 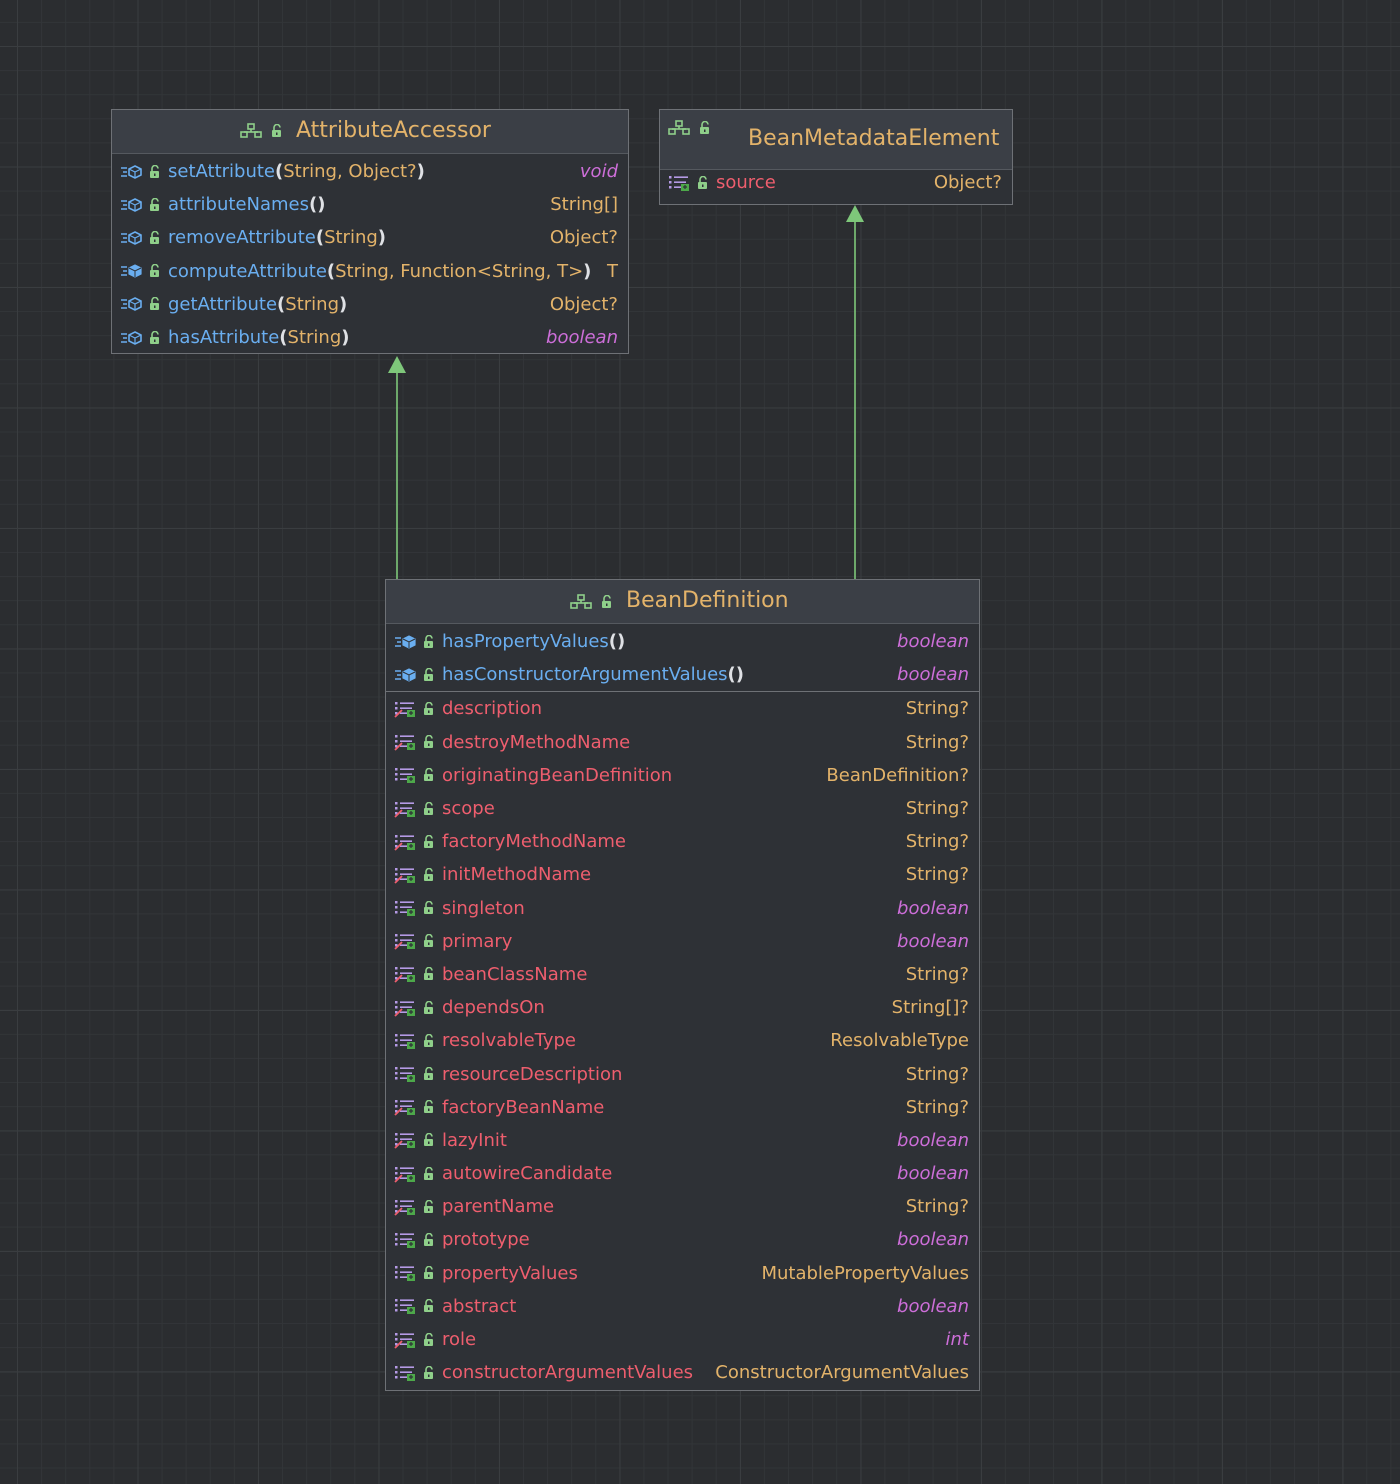 What do you see at coordinates (477, 941) in the screenshot?
I see `field-name: primary` at bounding box center [477, 941].